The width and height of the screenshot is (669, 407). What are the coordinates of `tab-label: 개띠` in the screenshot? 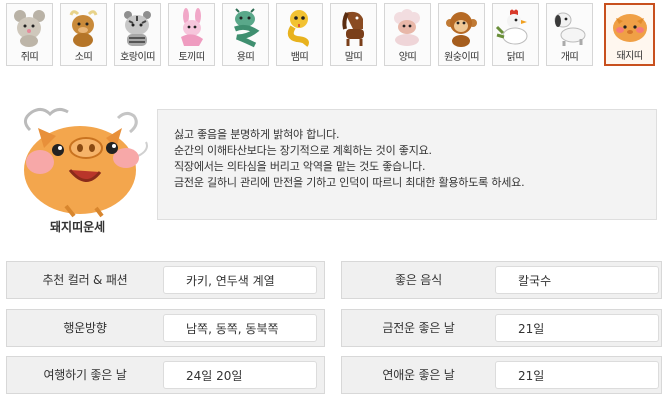 It's located at (569, 57).